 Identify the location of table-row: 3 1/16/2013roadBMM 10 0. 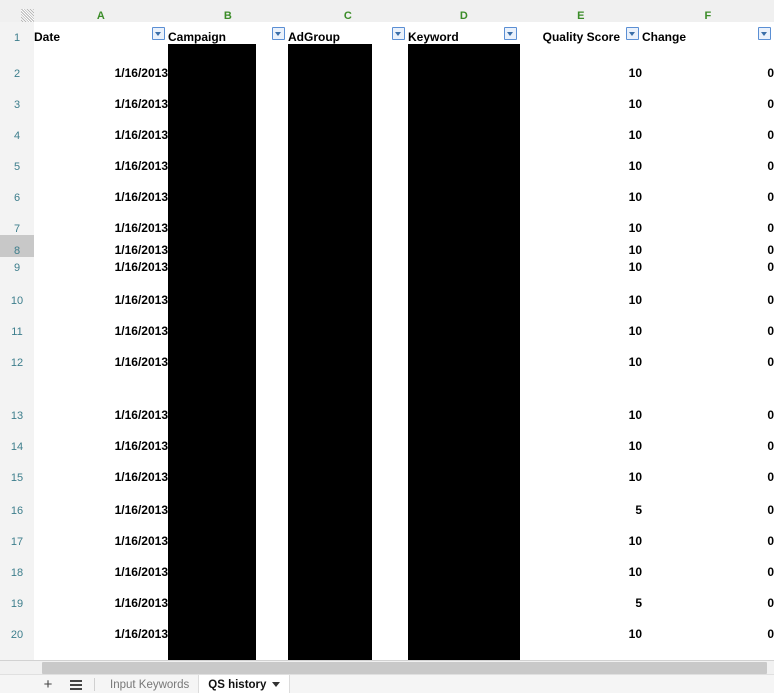
(387, 95).